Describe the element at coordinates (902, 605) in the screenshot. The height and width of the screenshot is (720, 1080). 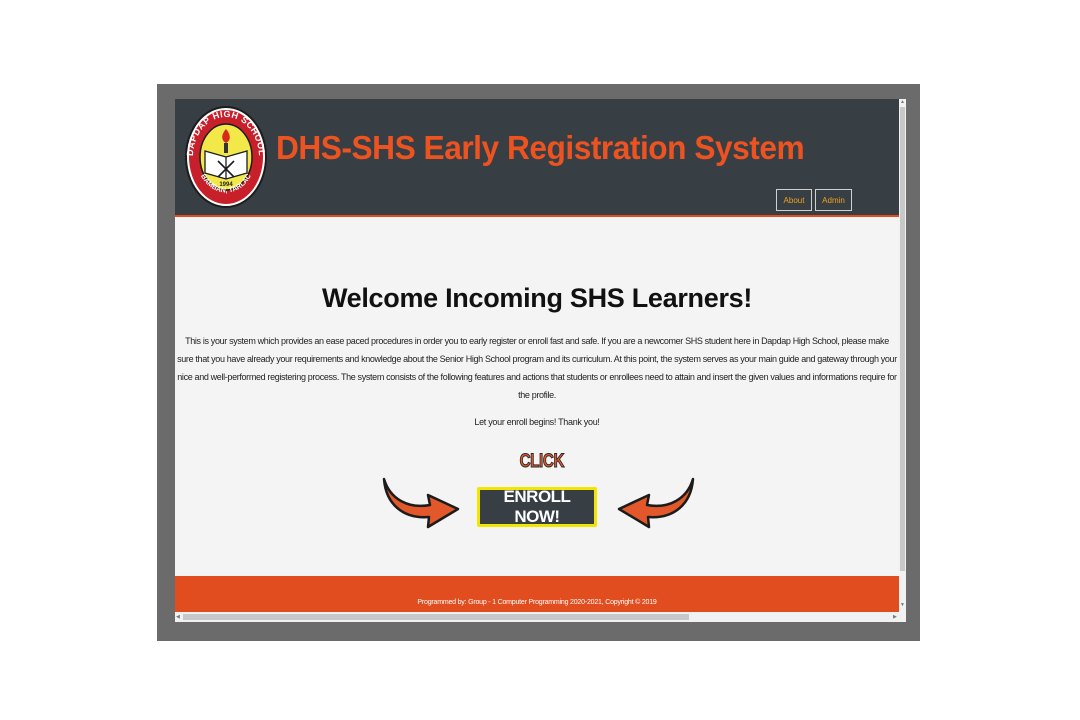
I see `scroll-down-icon: ▼` at that location.